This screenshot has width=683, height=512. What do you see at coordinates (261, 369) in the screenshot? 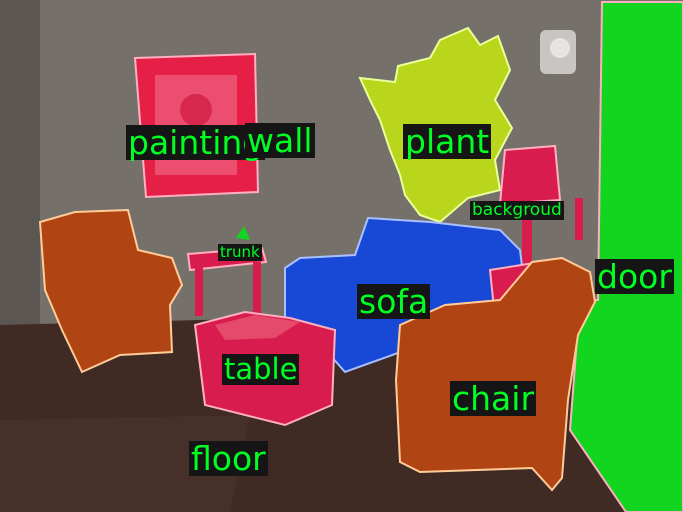
I see `label-table: table` at bounding box center [261, 369].